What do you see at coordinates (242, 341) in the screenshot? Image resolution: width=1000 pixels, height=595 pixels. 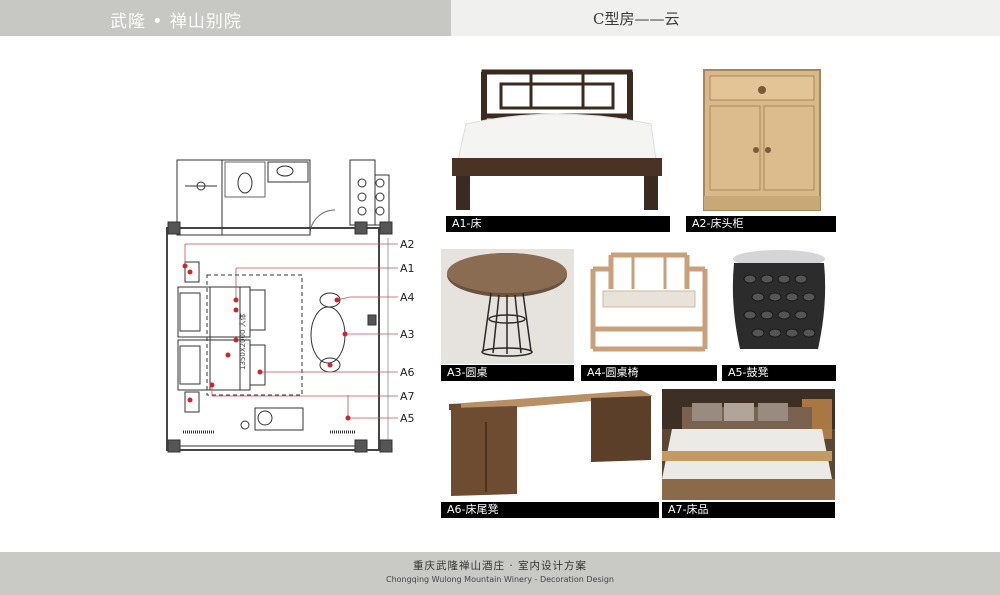 I see `bed-dimension-text: 1350X2000 人体` at bounding box center [242, 341].